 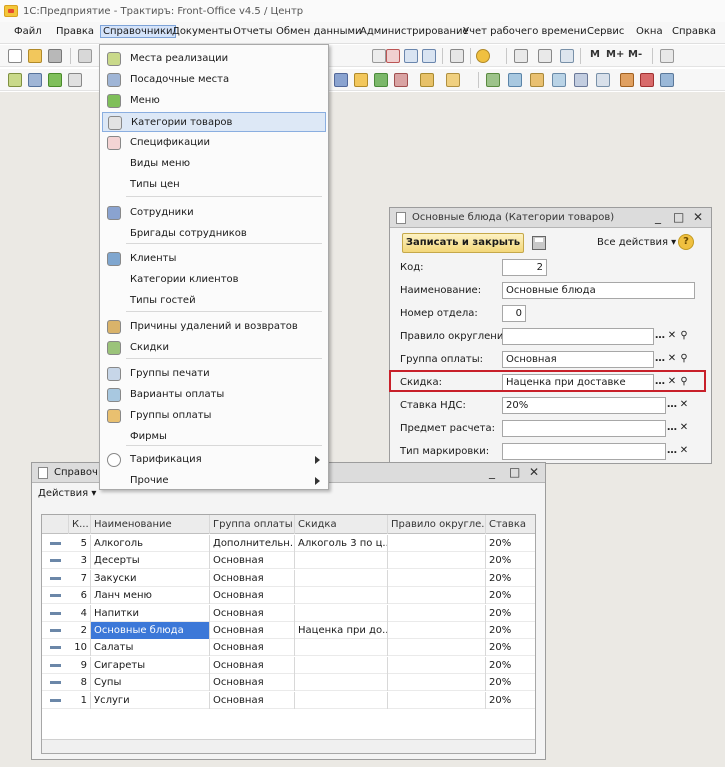 What do you see at coordinates (559, 80) in the screenshot?
I see `firms-icon` at bounding box center [559, 80].